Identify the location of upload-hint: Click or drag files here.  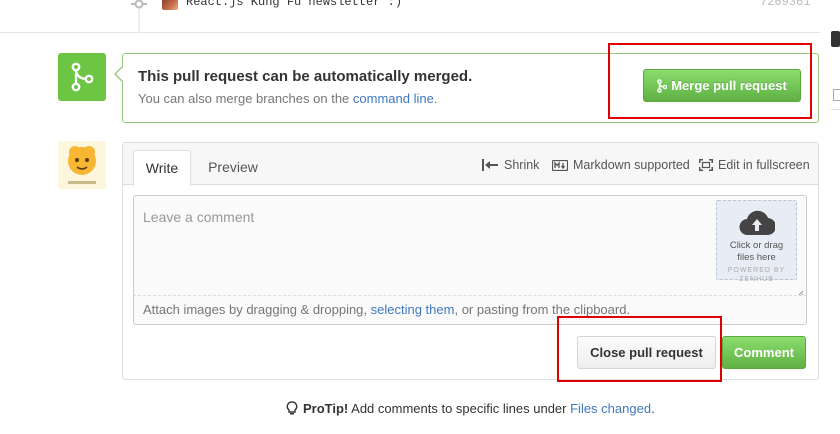
(756, 252).